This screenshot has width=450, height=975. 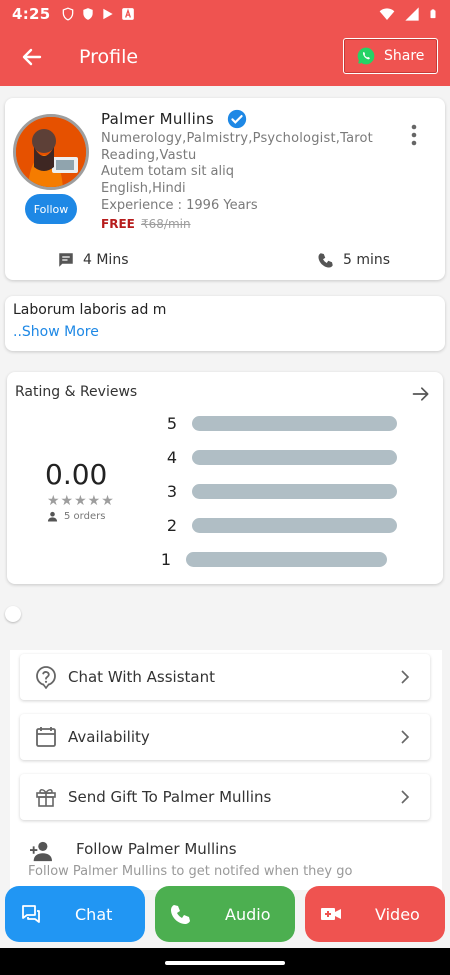 I want to click on chat-duration: 4 Mins, so click(x=93, y=260).